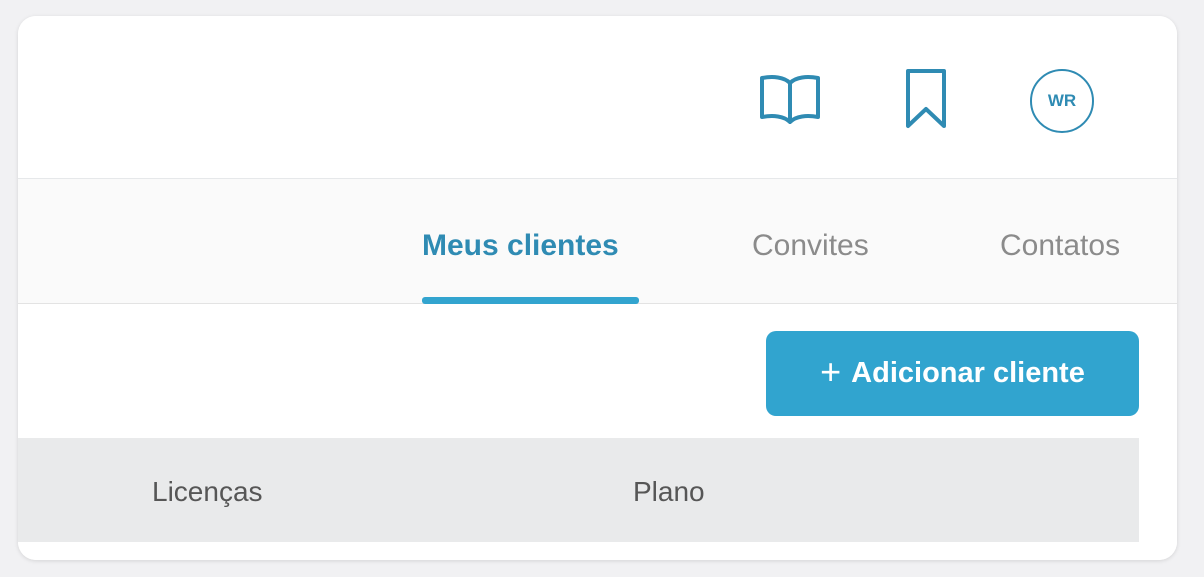 The height and width of the screenshot is (577, 1204). What do you see at coordinates (810, 246) in the screenshot?
I see `tab-convites: Convites` at bounding box center [810, 246].